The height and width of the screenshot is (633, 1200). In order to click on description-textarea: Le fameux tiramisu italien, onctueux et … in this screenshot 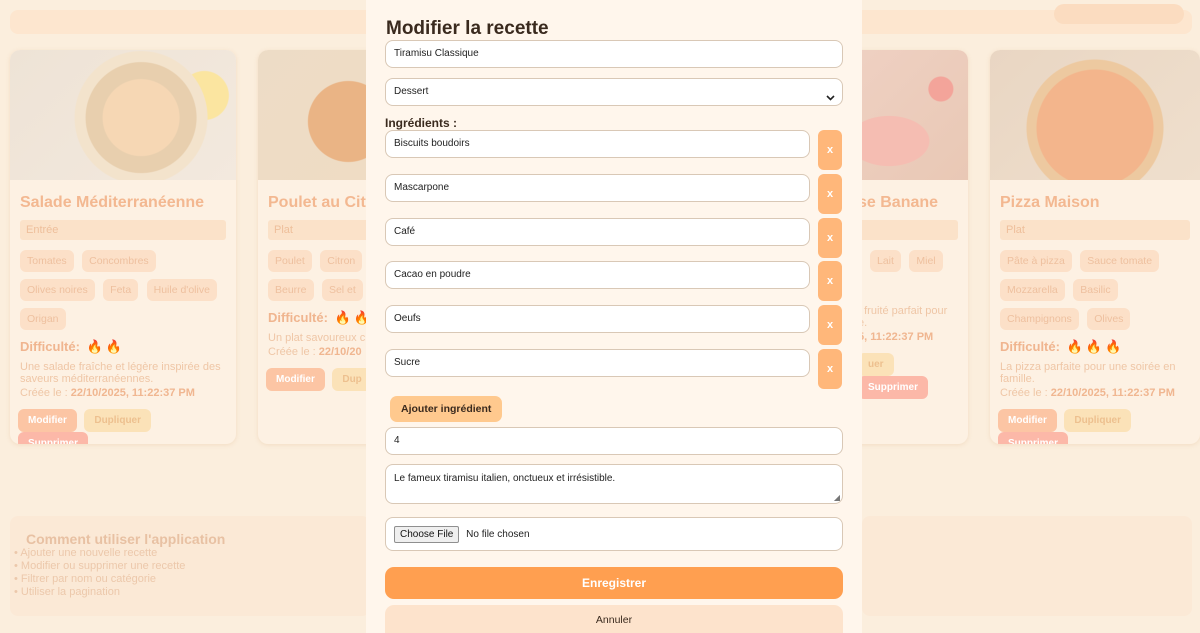, I will do `click(614, 484)`.